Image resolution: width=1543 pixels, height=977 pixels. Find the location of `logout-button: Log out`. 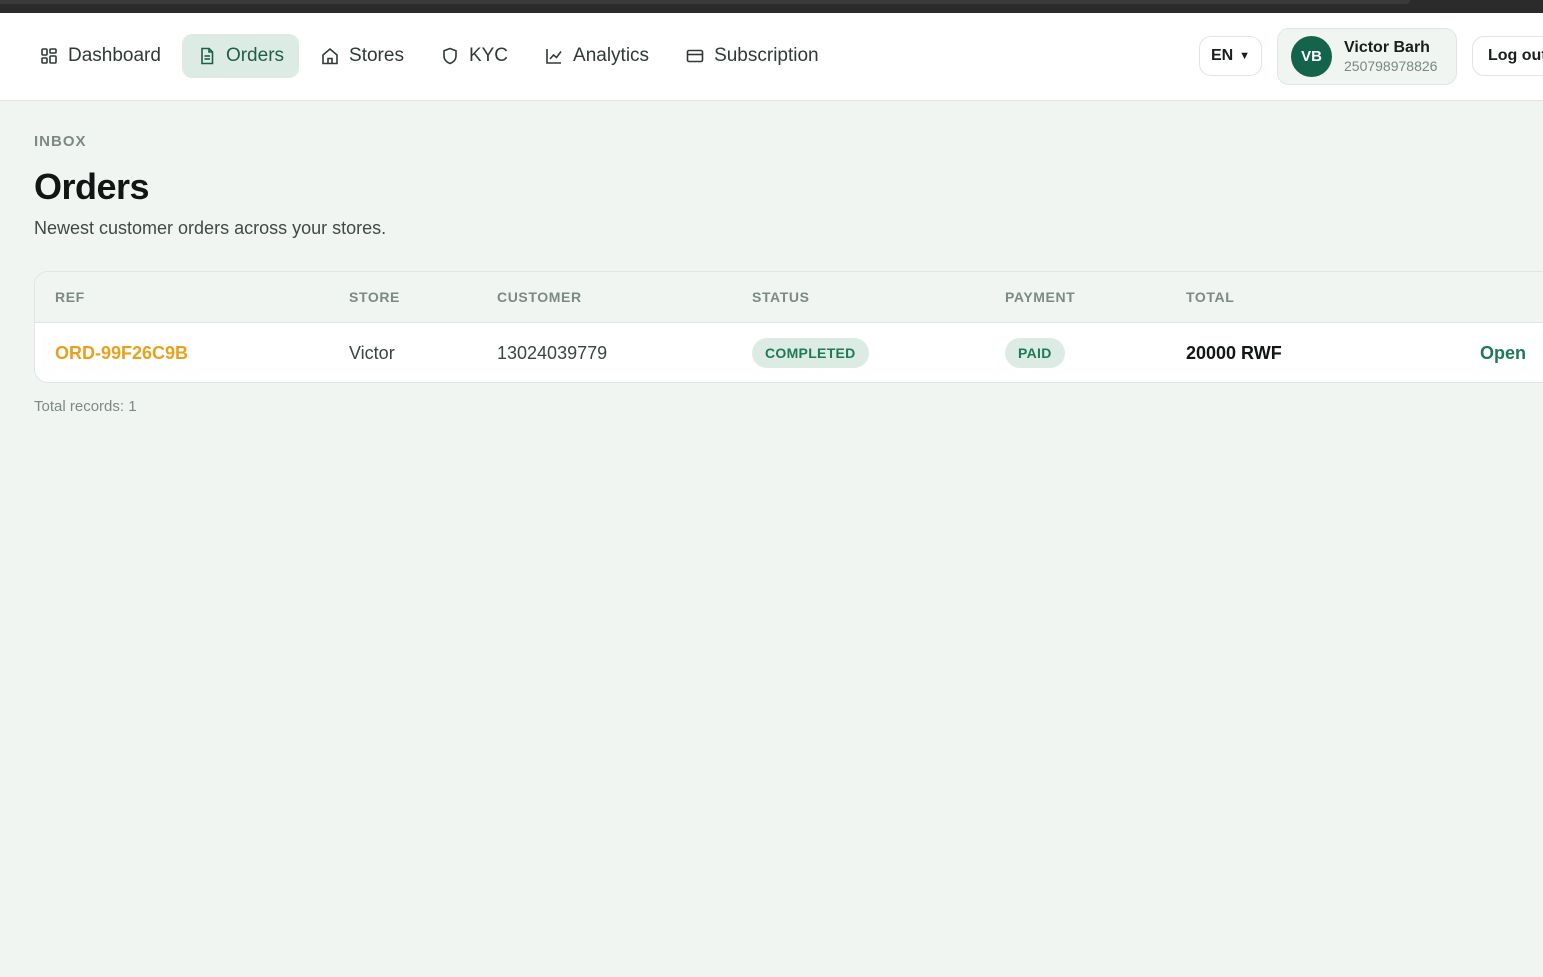

logout-button: Log out is located at coordinates (1507, 56).